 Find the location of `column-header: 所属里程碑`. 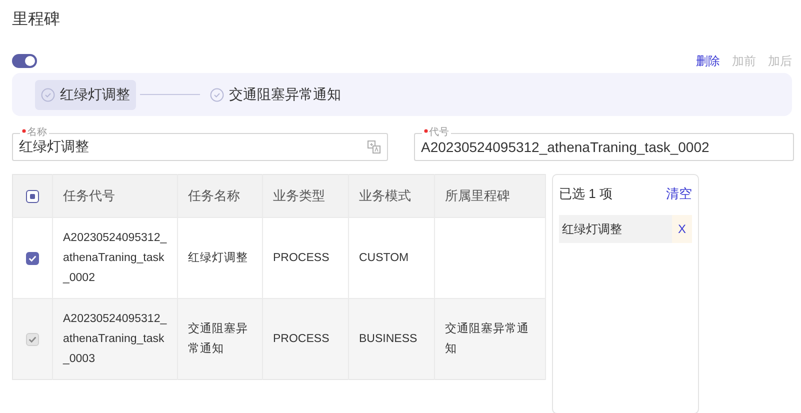

column-header: 所属里程碑 is located at coordinates (490, 196).